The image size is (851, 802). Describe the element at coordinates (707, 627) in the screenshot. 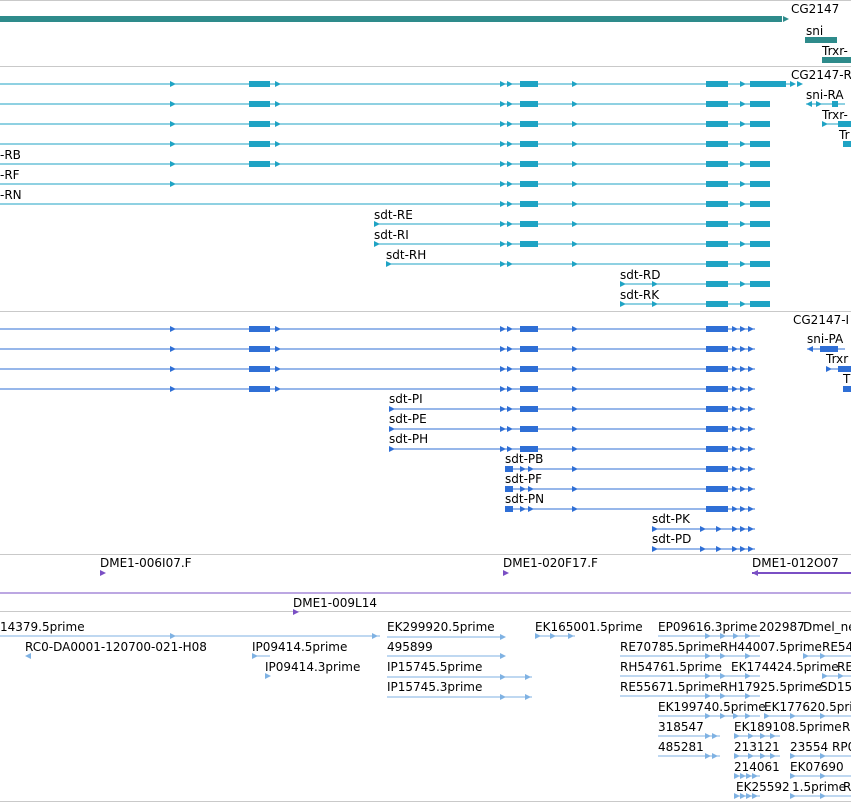

I see `est-label: EP09616.3prime` at that location.